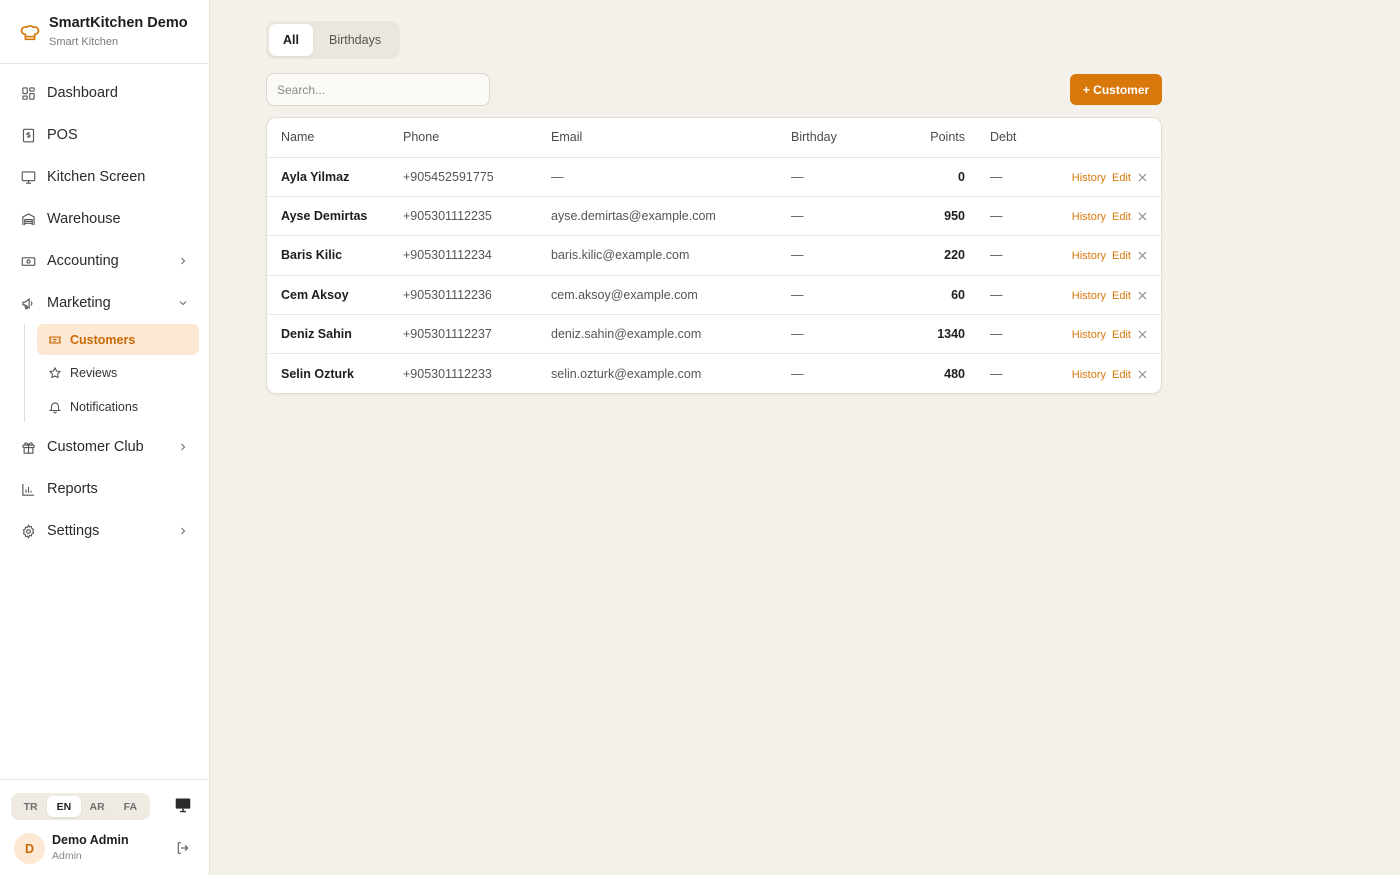  I want to click on banknote-icon, so click(28, 261).